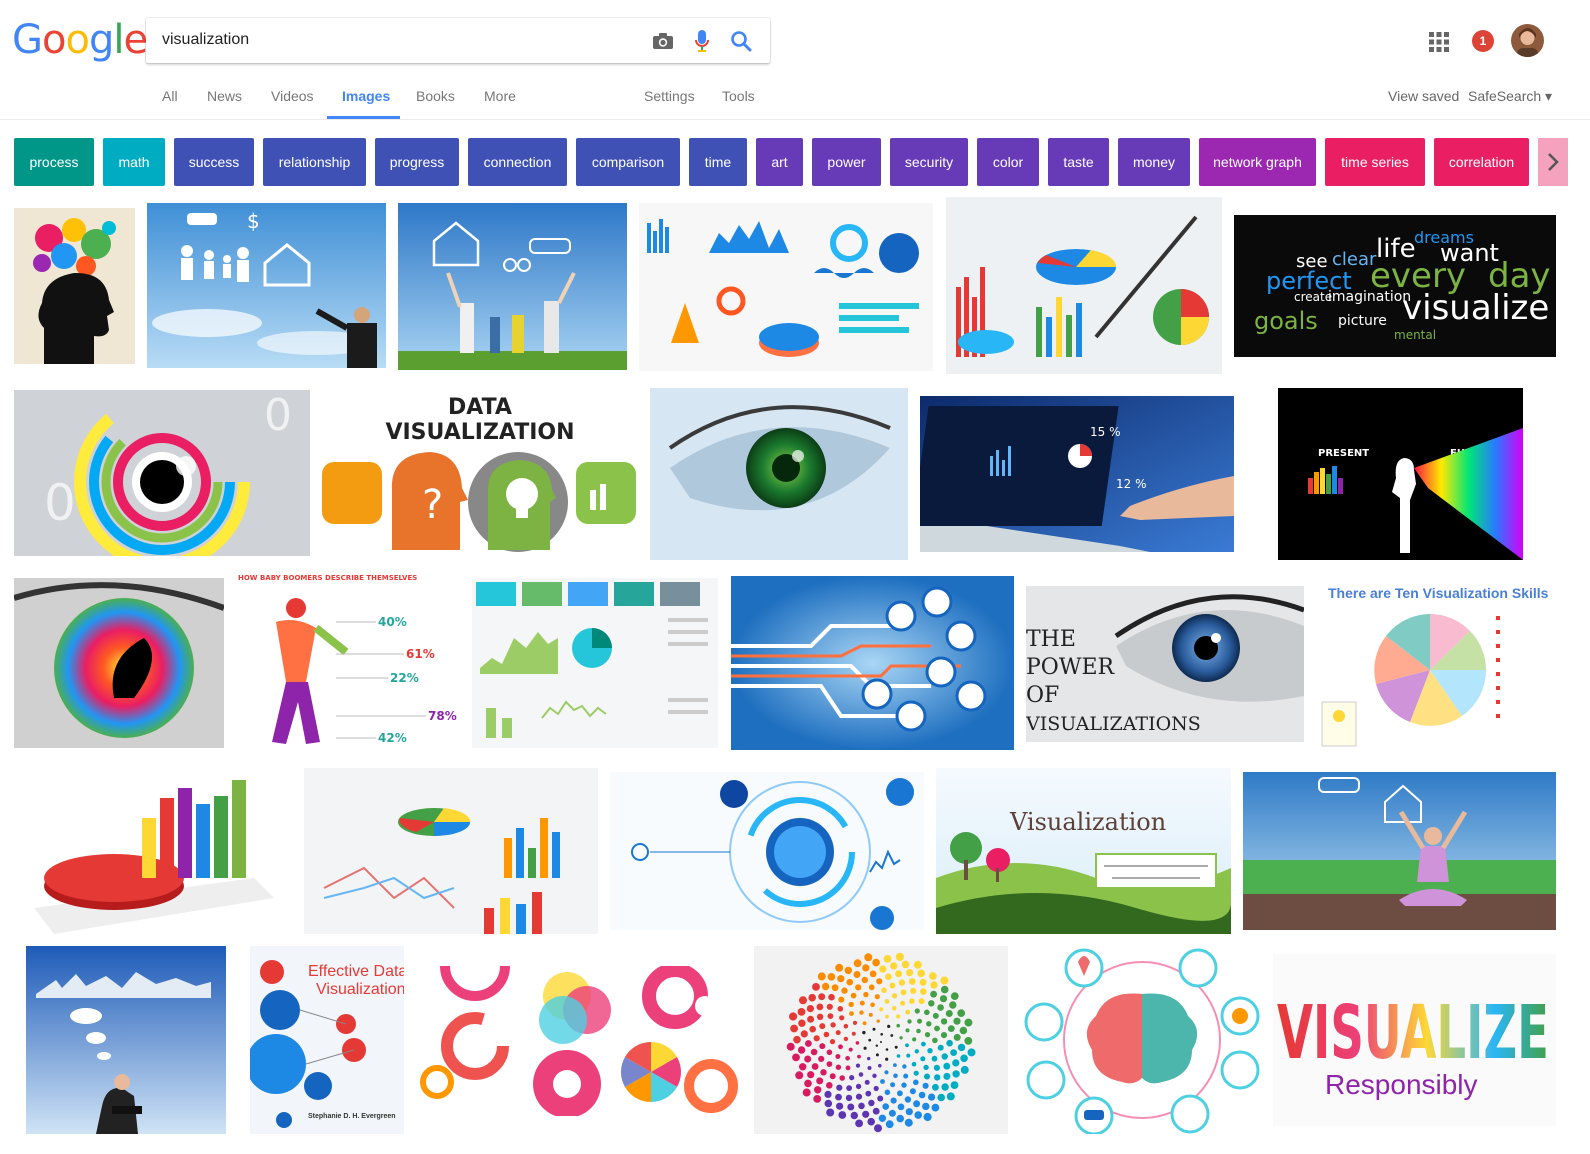 The height and width of the screenshot is (1154, 1590). I want to click on svg-text: Effective Data, so click(356, 971).